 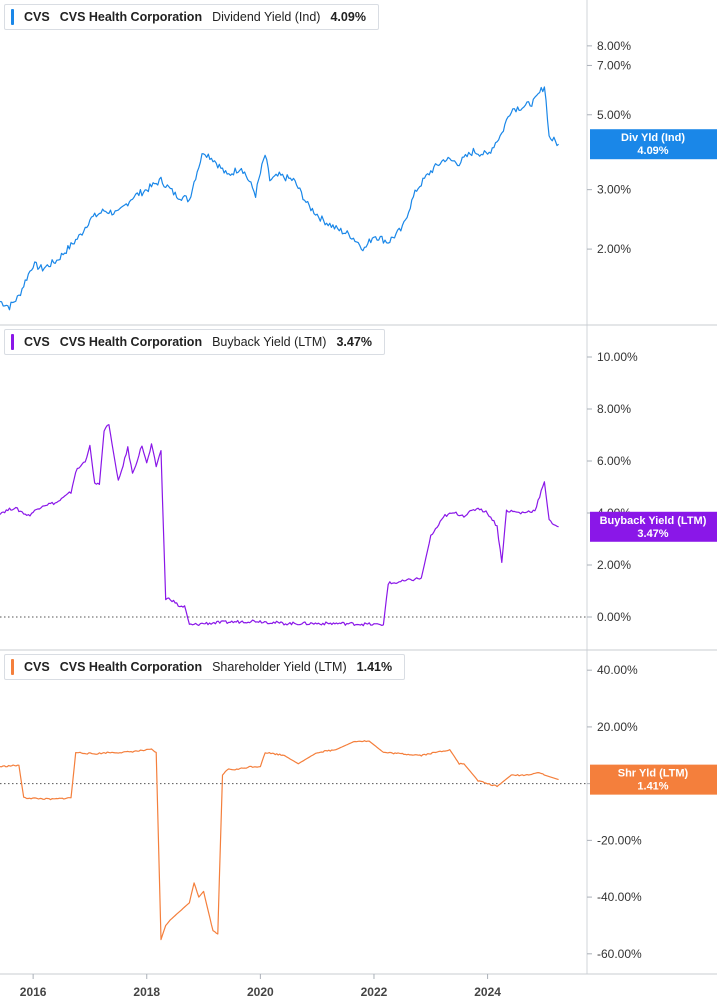 I want to click on legend-metric: Buyback Yield (LTM), so click(x=269, y=342).